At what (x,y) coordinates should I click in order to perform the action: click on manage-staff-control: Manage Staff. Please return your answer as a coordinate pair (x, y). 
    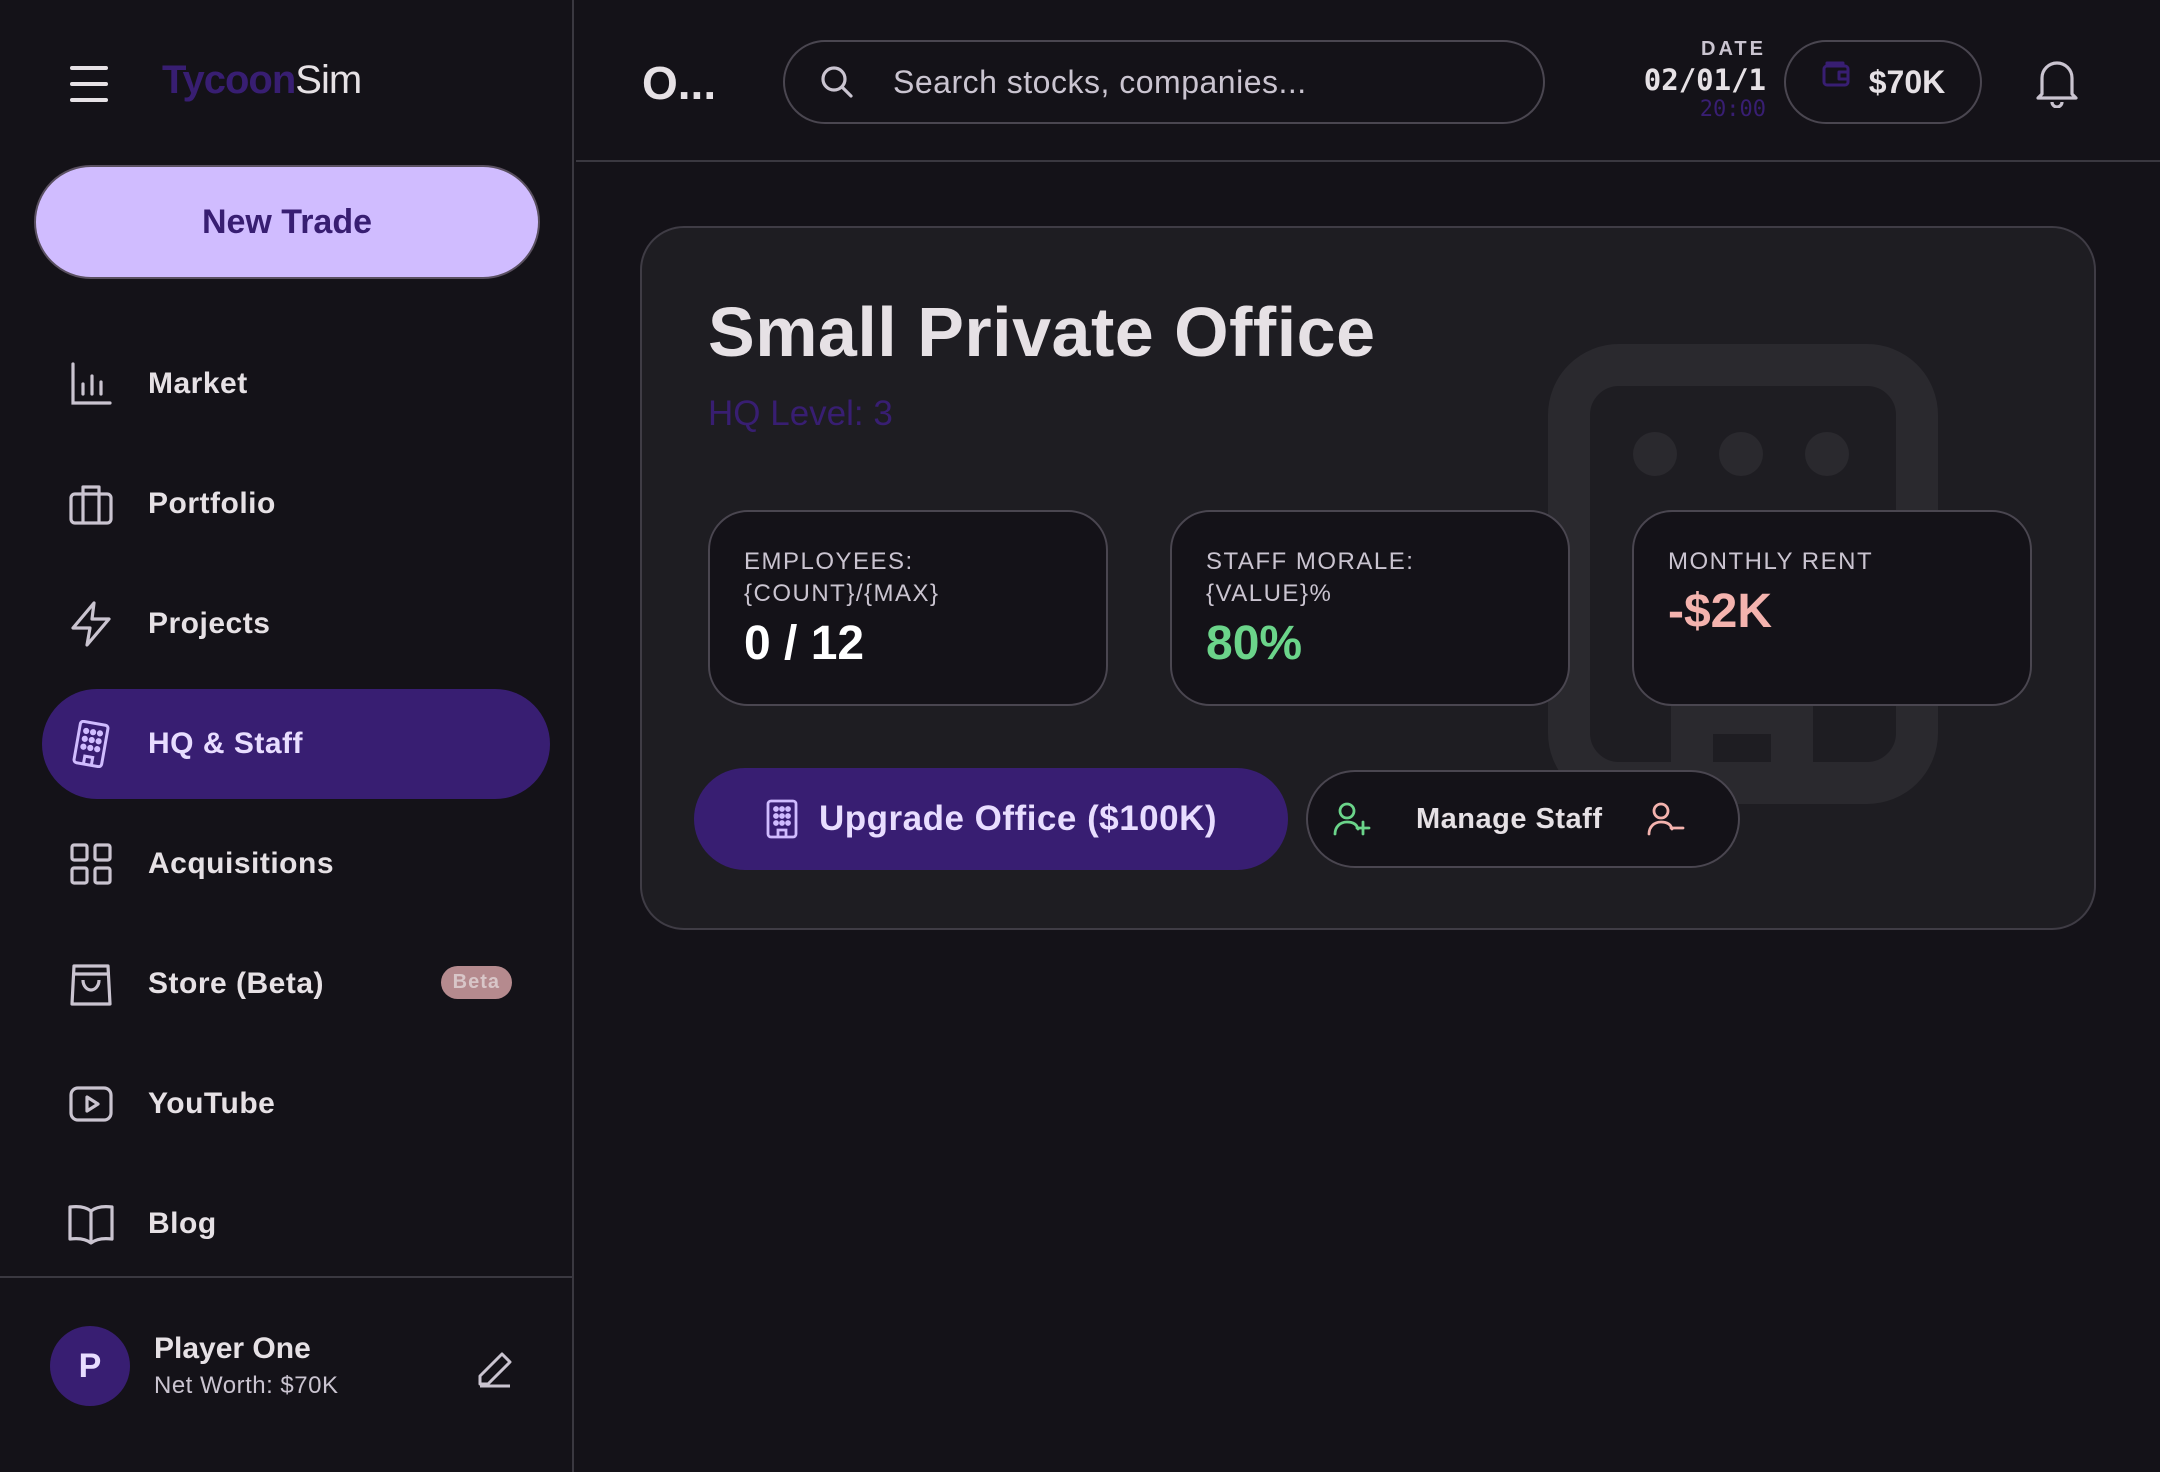
    Looking at the image, I should click on (1523, 819).